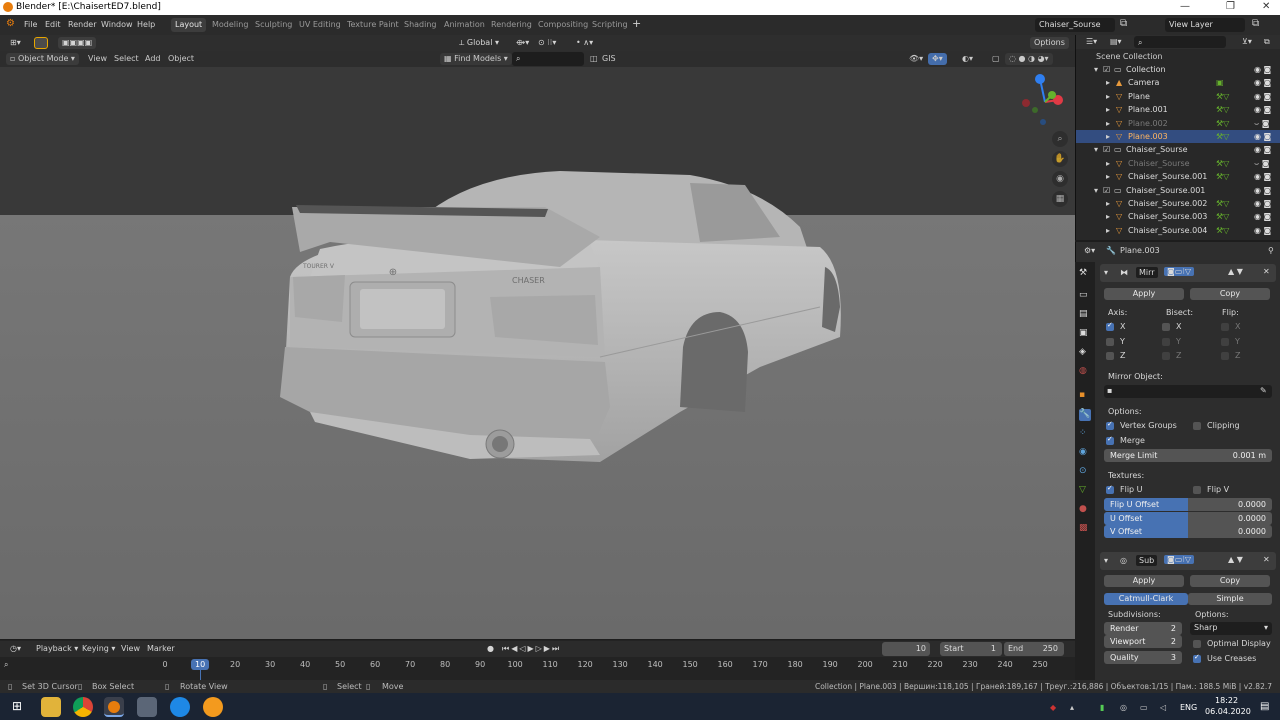 The image size is (1280, 720). I want to click on tab-texture-paint: Texture Paint, so click(373, 25).